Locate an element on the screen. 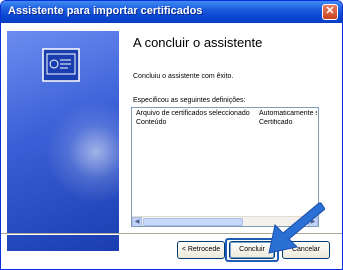 The image size is (343, 270). setting-name: Arquivo de certificados seleccionado is located at coordinates (193, 113).